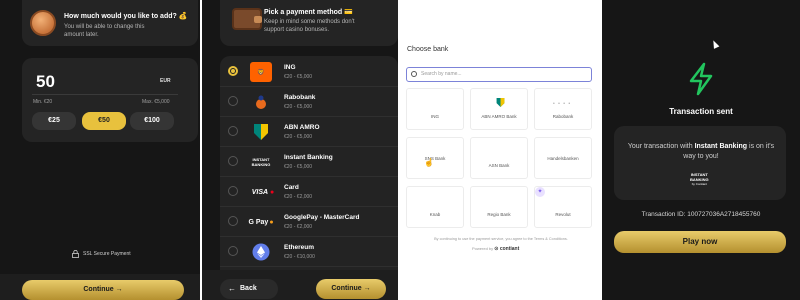 Image resolution: width=800 pixels, height=300 pixels. Describe the element at coordinates (322, 217) in the screenshot. I see `method-name: GooglePay - MasterCard` at that location.